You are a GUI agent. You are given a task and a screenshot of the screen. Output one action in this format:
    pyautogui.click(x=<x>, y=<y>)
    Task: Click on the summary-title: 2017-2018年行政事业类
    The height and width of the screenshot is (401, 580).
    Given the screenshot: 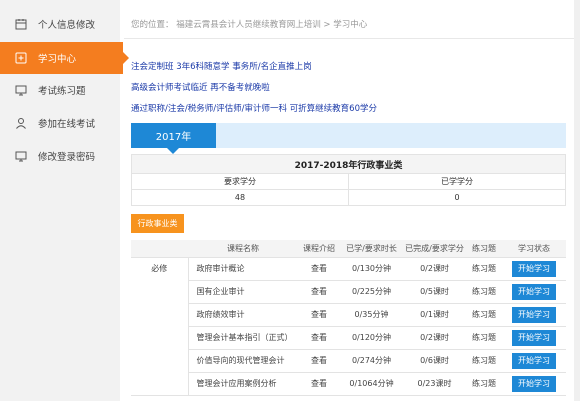 What is the action you would take?
    pyautogui.click(x=348, y=164)
    